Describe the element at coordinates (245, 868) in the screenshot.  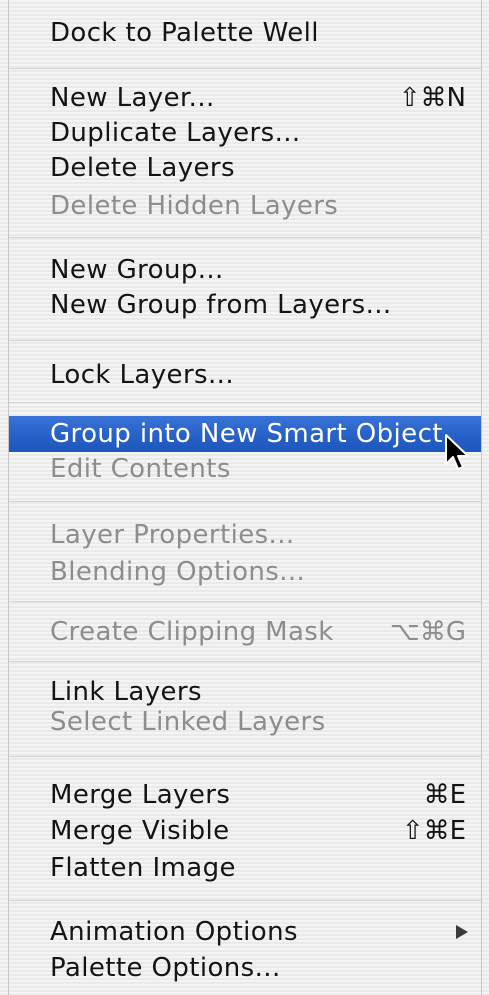
I see `menu-item-flatten-image: Flatten Image` at that location.